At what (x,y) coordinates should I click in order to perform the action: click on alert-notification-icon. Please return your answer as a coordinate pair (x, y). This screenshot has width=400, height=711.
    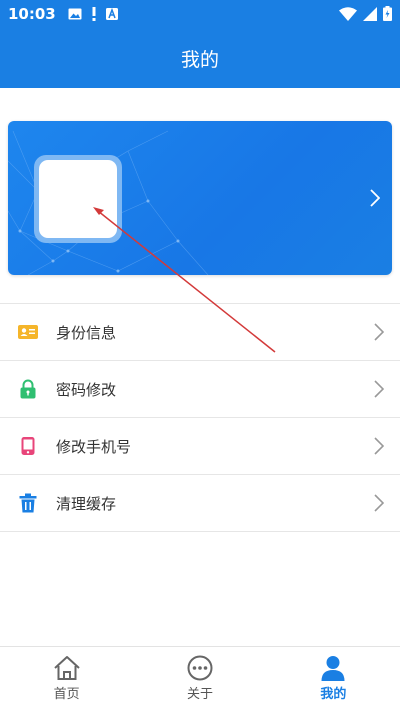
    Looking at the image, I should click on (94, 14).